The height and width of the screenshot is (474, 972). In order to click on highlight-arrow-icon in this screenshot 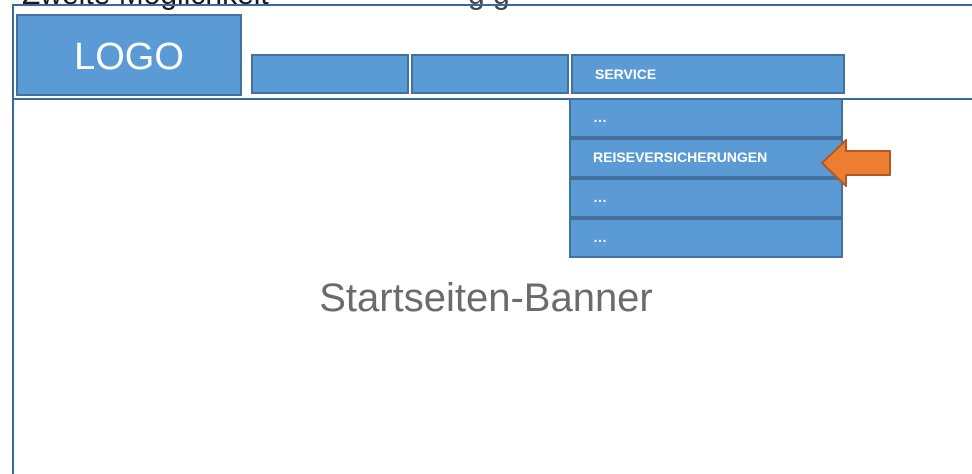, I will do `click(856, 163)`.